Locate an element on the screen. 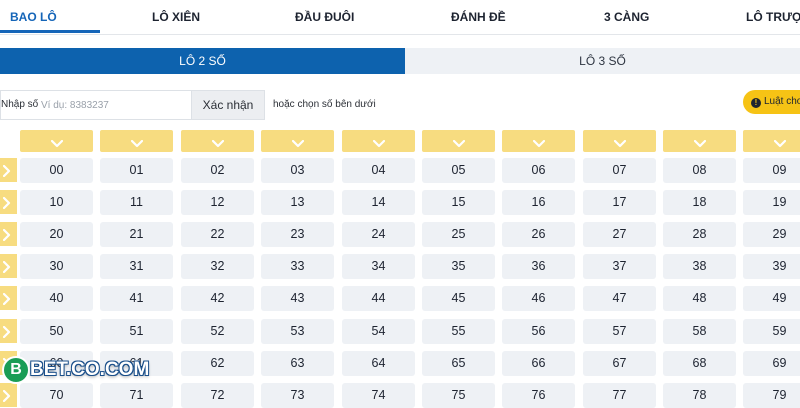 This screenshot has height=408, width=800. number-cell: 54 is located at coordinates (378, 331).